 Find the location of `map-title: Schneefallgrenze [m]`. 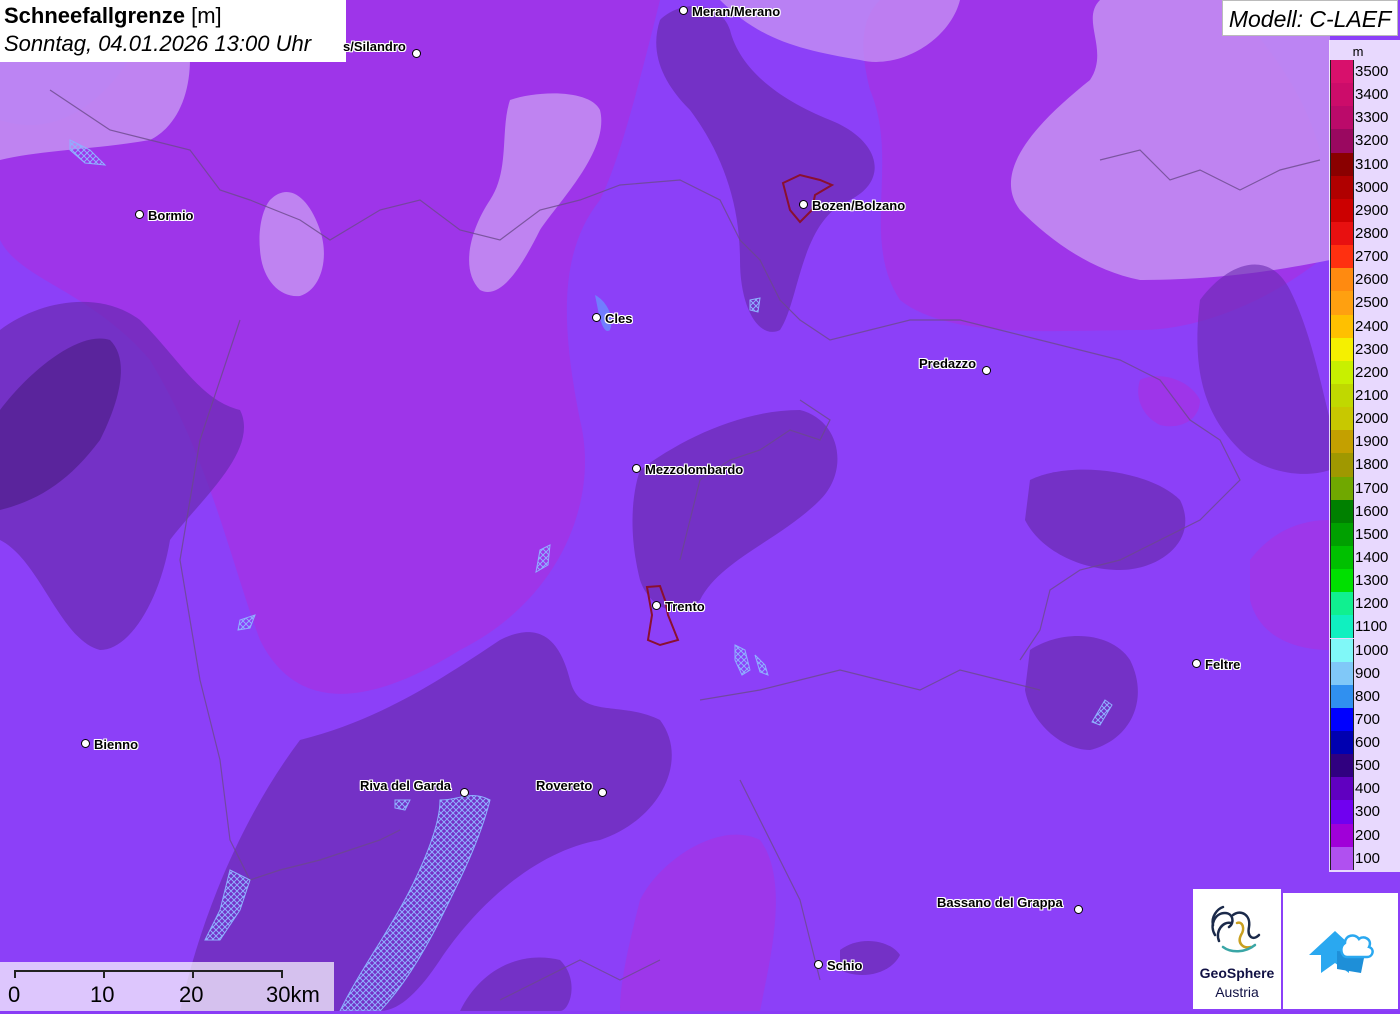

map-title: Schneefallgrenze [m] is located at coordinates (113, 15).